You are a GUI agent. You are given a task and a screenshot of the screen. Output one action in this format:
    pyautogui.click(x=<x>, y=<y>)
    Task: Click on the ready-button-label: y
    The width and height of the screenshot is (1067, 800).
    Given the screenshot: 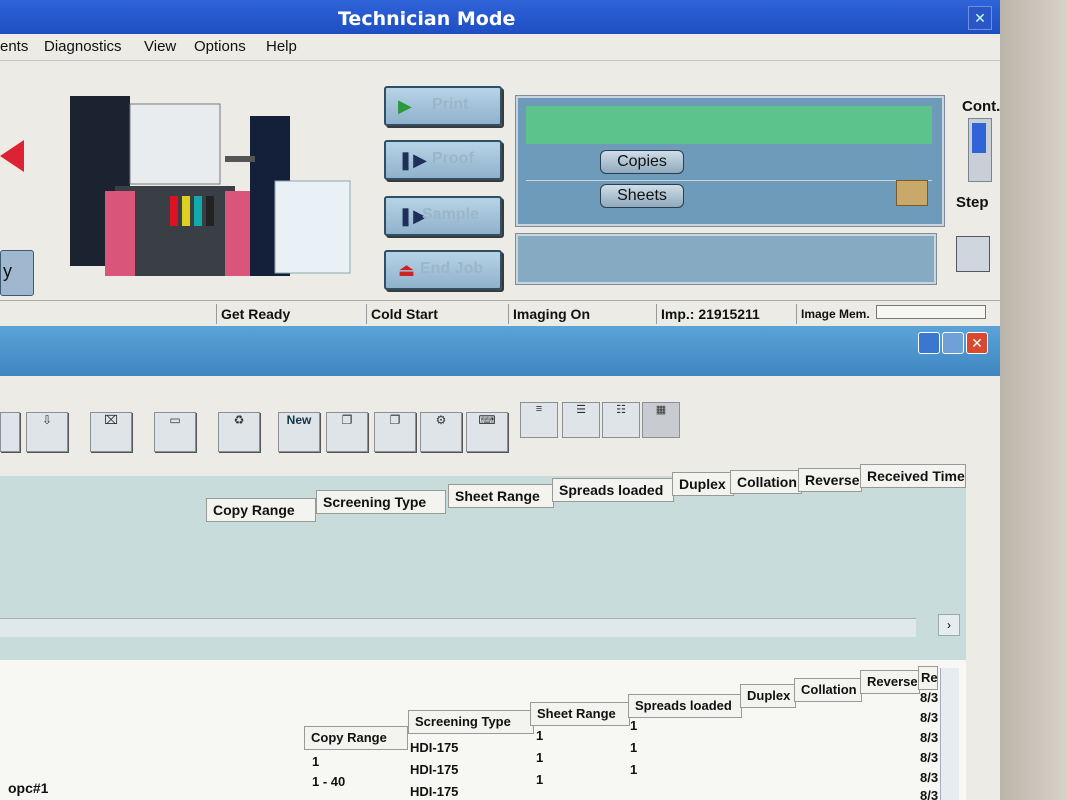 What is the action you would take?
    pyautogui.click(x=7, y=271)
    